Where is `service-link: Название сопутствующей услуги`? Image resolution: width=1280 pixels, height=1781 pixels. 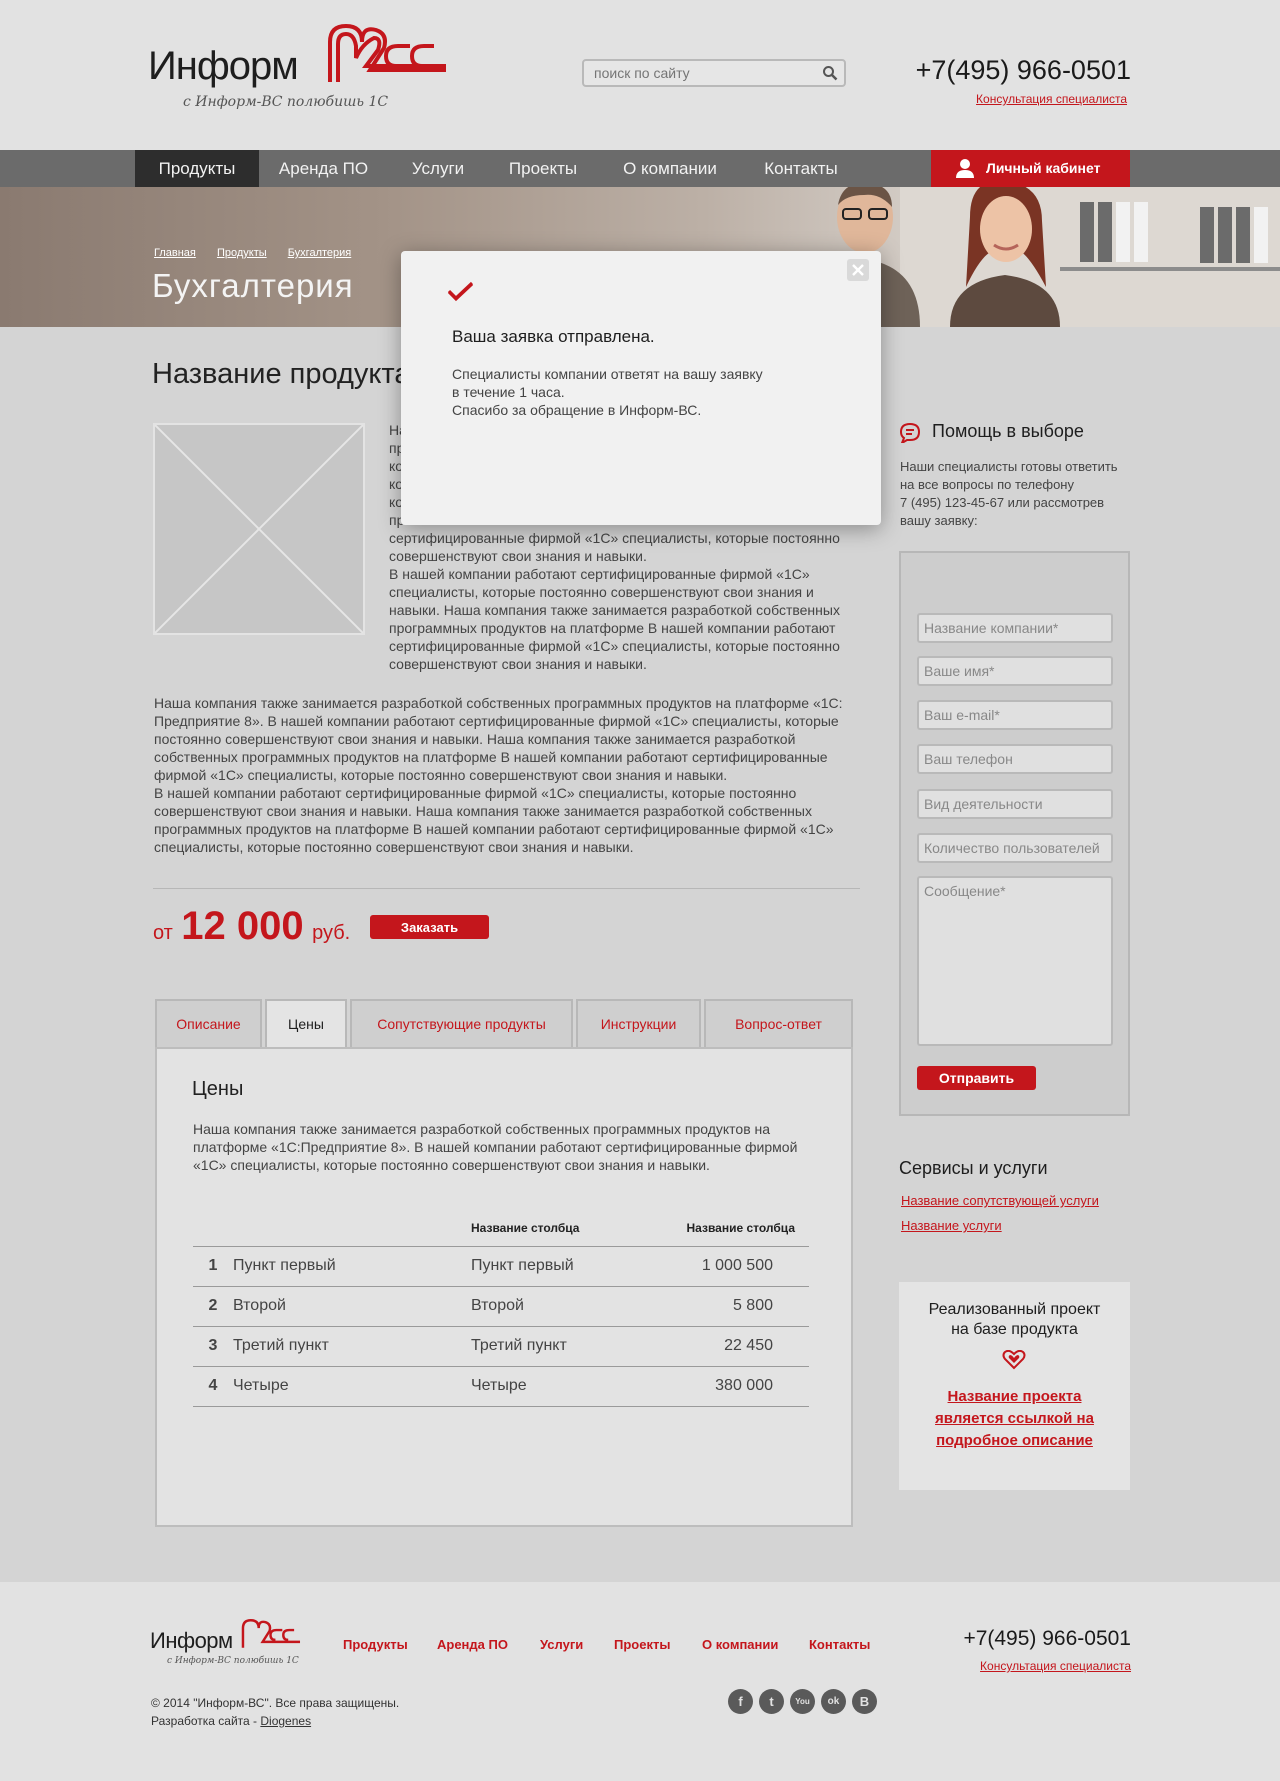
service-link: Название сопутствующей услуги is located at coordinates (1000, 1200).